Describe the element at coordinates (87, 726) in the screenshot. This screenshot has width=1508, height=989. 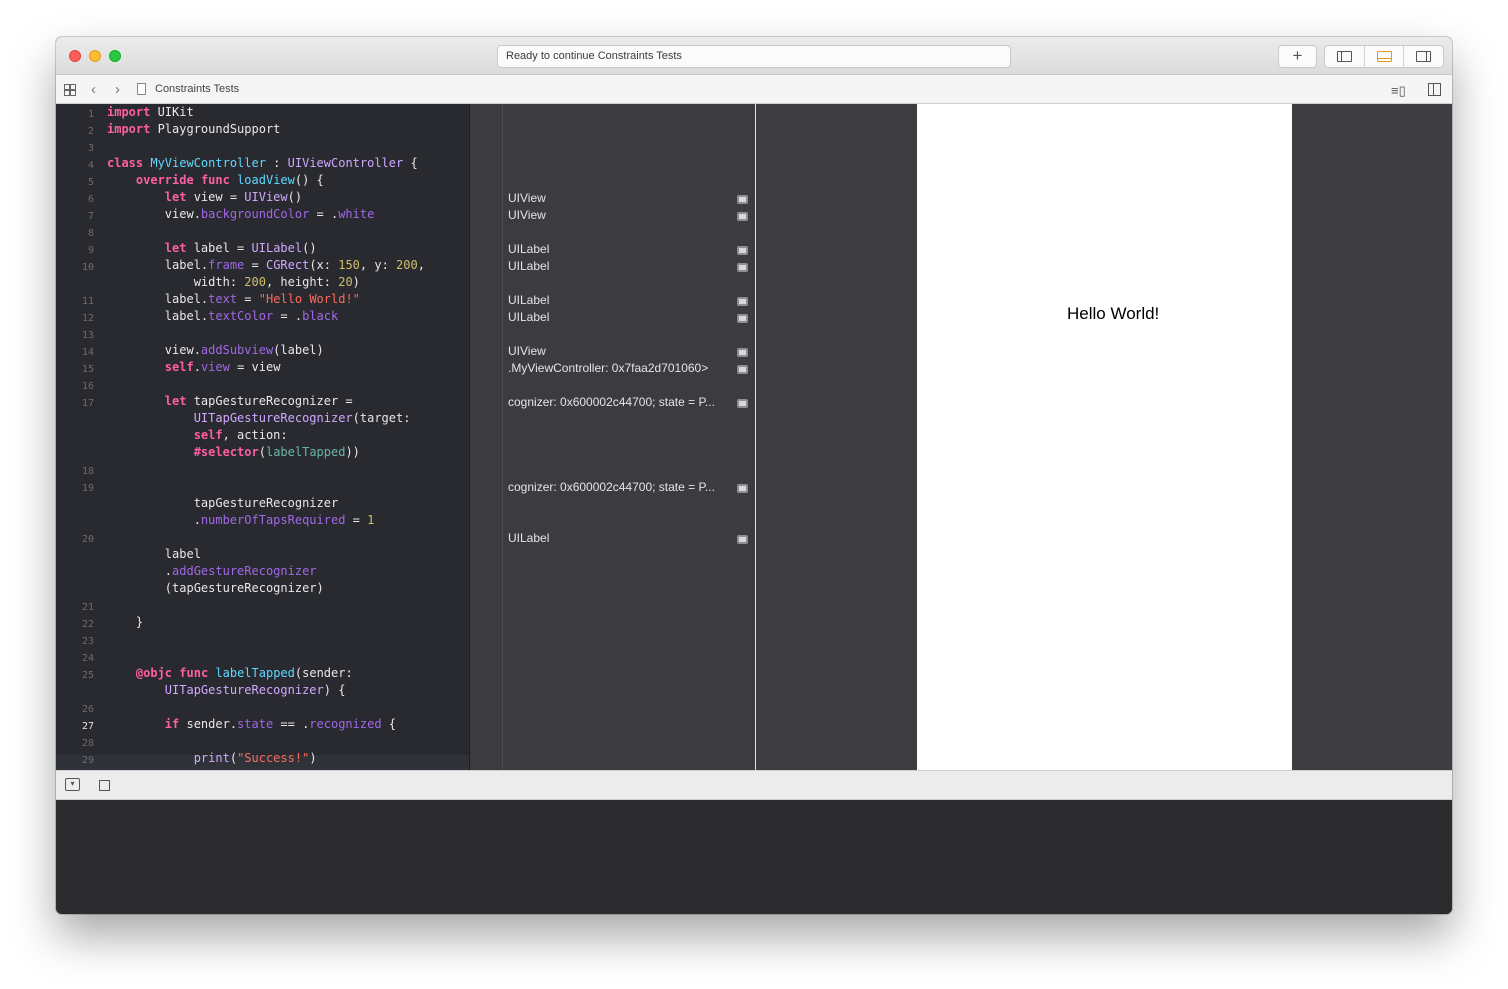
I see `line-number: 27` at that location.